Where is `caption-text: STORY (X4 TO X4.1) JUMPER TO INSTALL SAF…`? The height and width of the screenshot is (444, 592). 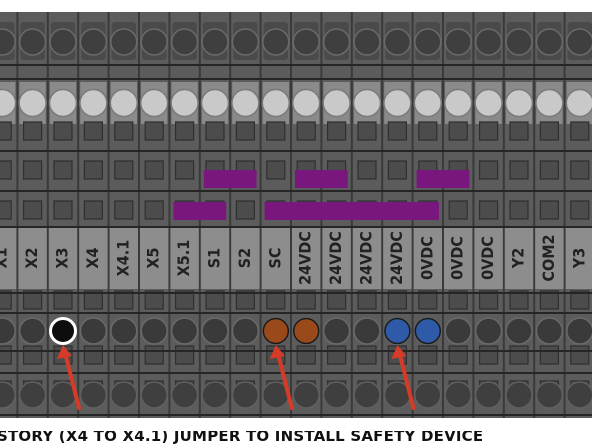 caption-text: STORY (X4 TO X4.1) JUMPER TO INSTALL SAF… is located at coordinates (296, 437).